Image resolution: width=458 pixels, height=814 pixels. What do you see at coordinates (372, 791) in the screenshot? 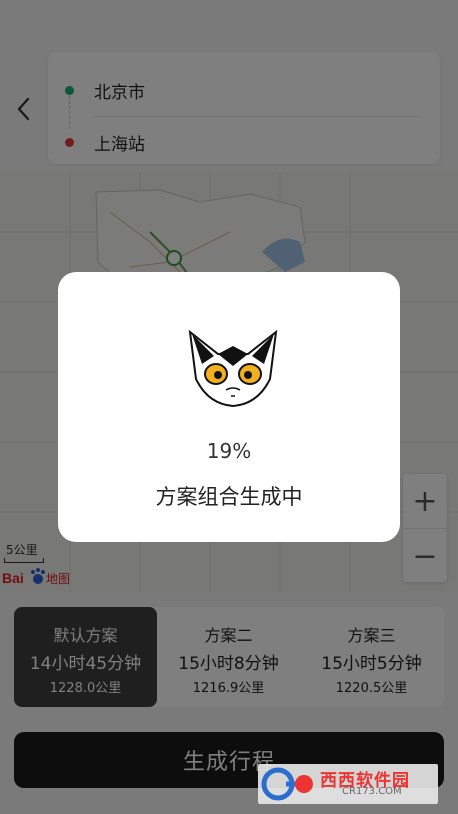
I see `watermark-subtext: CR173.COM` at bounding box center [372, 791].